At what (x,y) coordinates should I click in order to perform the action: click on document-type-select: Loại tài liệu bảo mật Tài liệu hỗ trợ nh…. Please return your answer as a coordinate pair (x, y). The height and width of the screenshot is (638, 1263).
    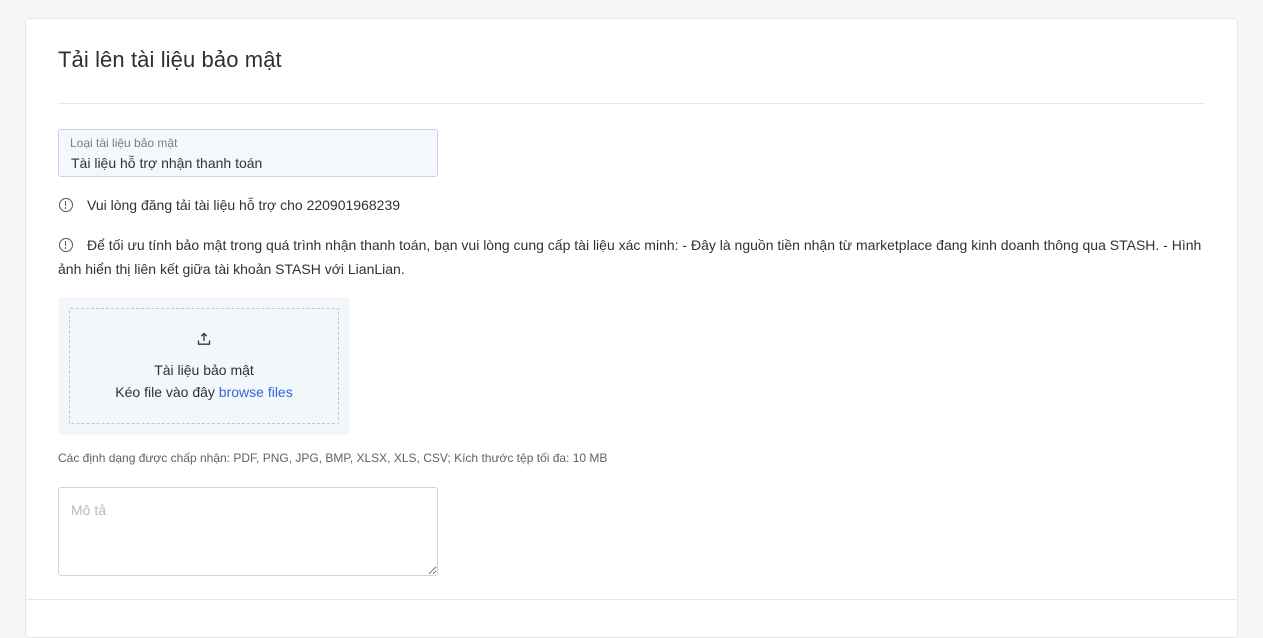
    Looking at the image, I should click on (248, 153).